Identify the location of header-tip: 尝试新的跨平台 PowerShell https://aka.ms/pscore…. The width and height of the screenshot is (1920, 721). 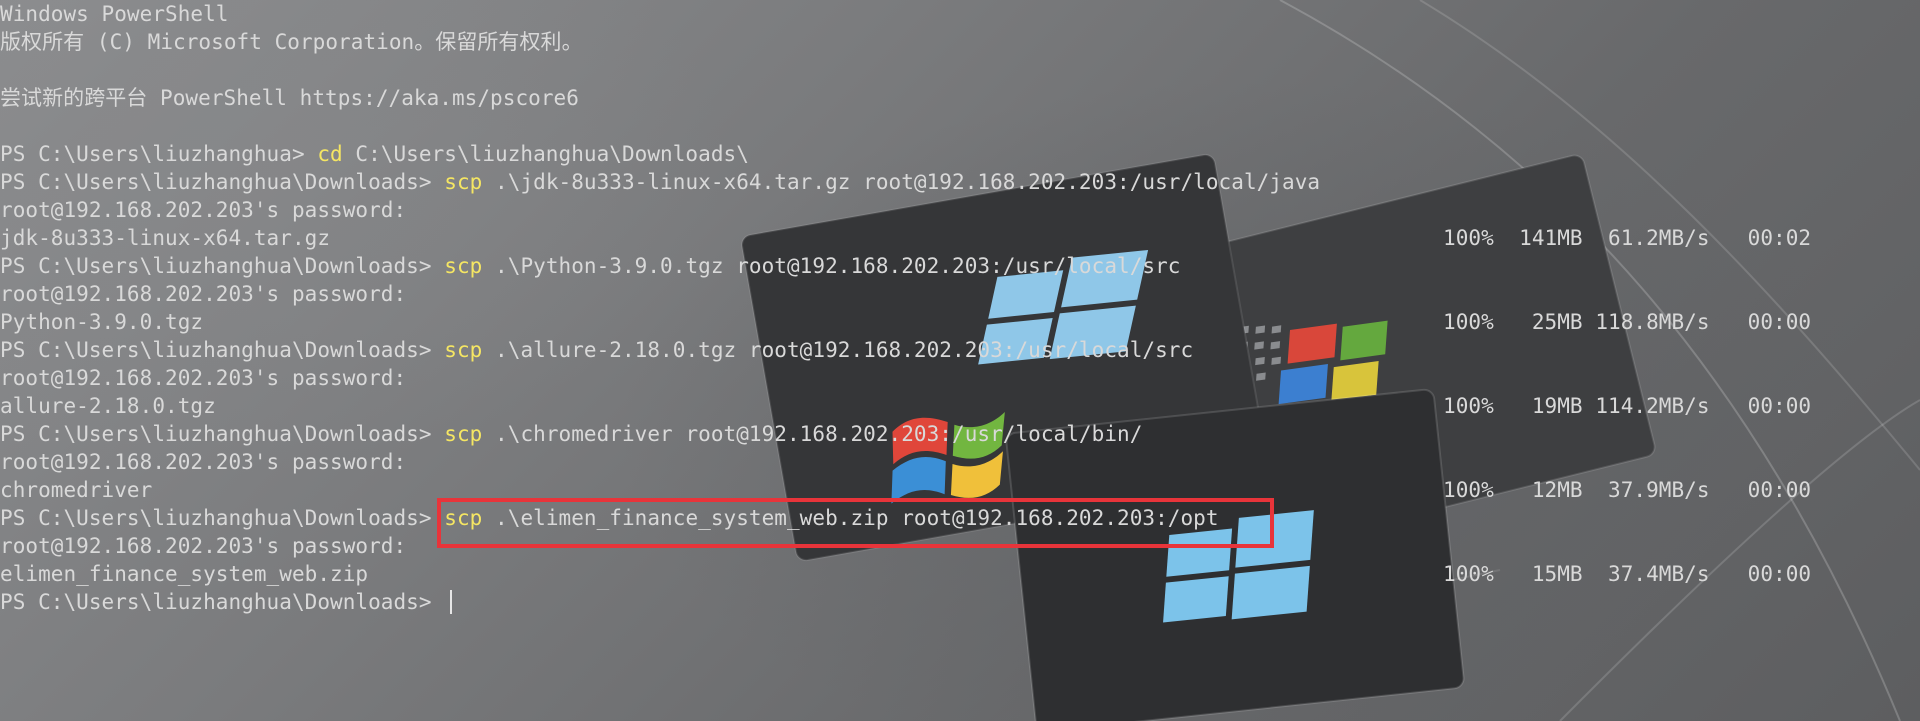
(289, 98).